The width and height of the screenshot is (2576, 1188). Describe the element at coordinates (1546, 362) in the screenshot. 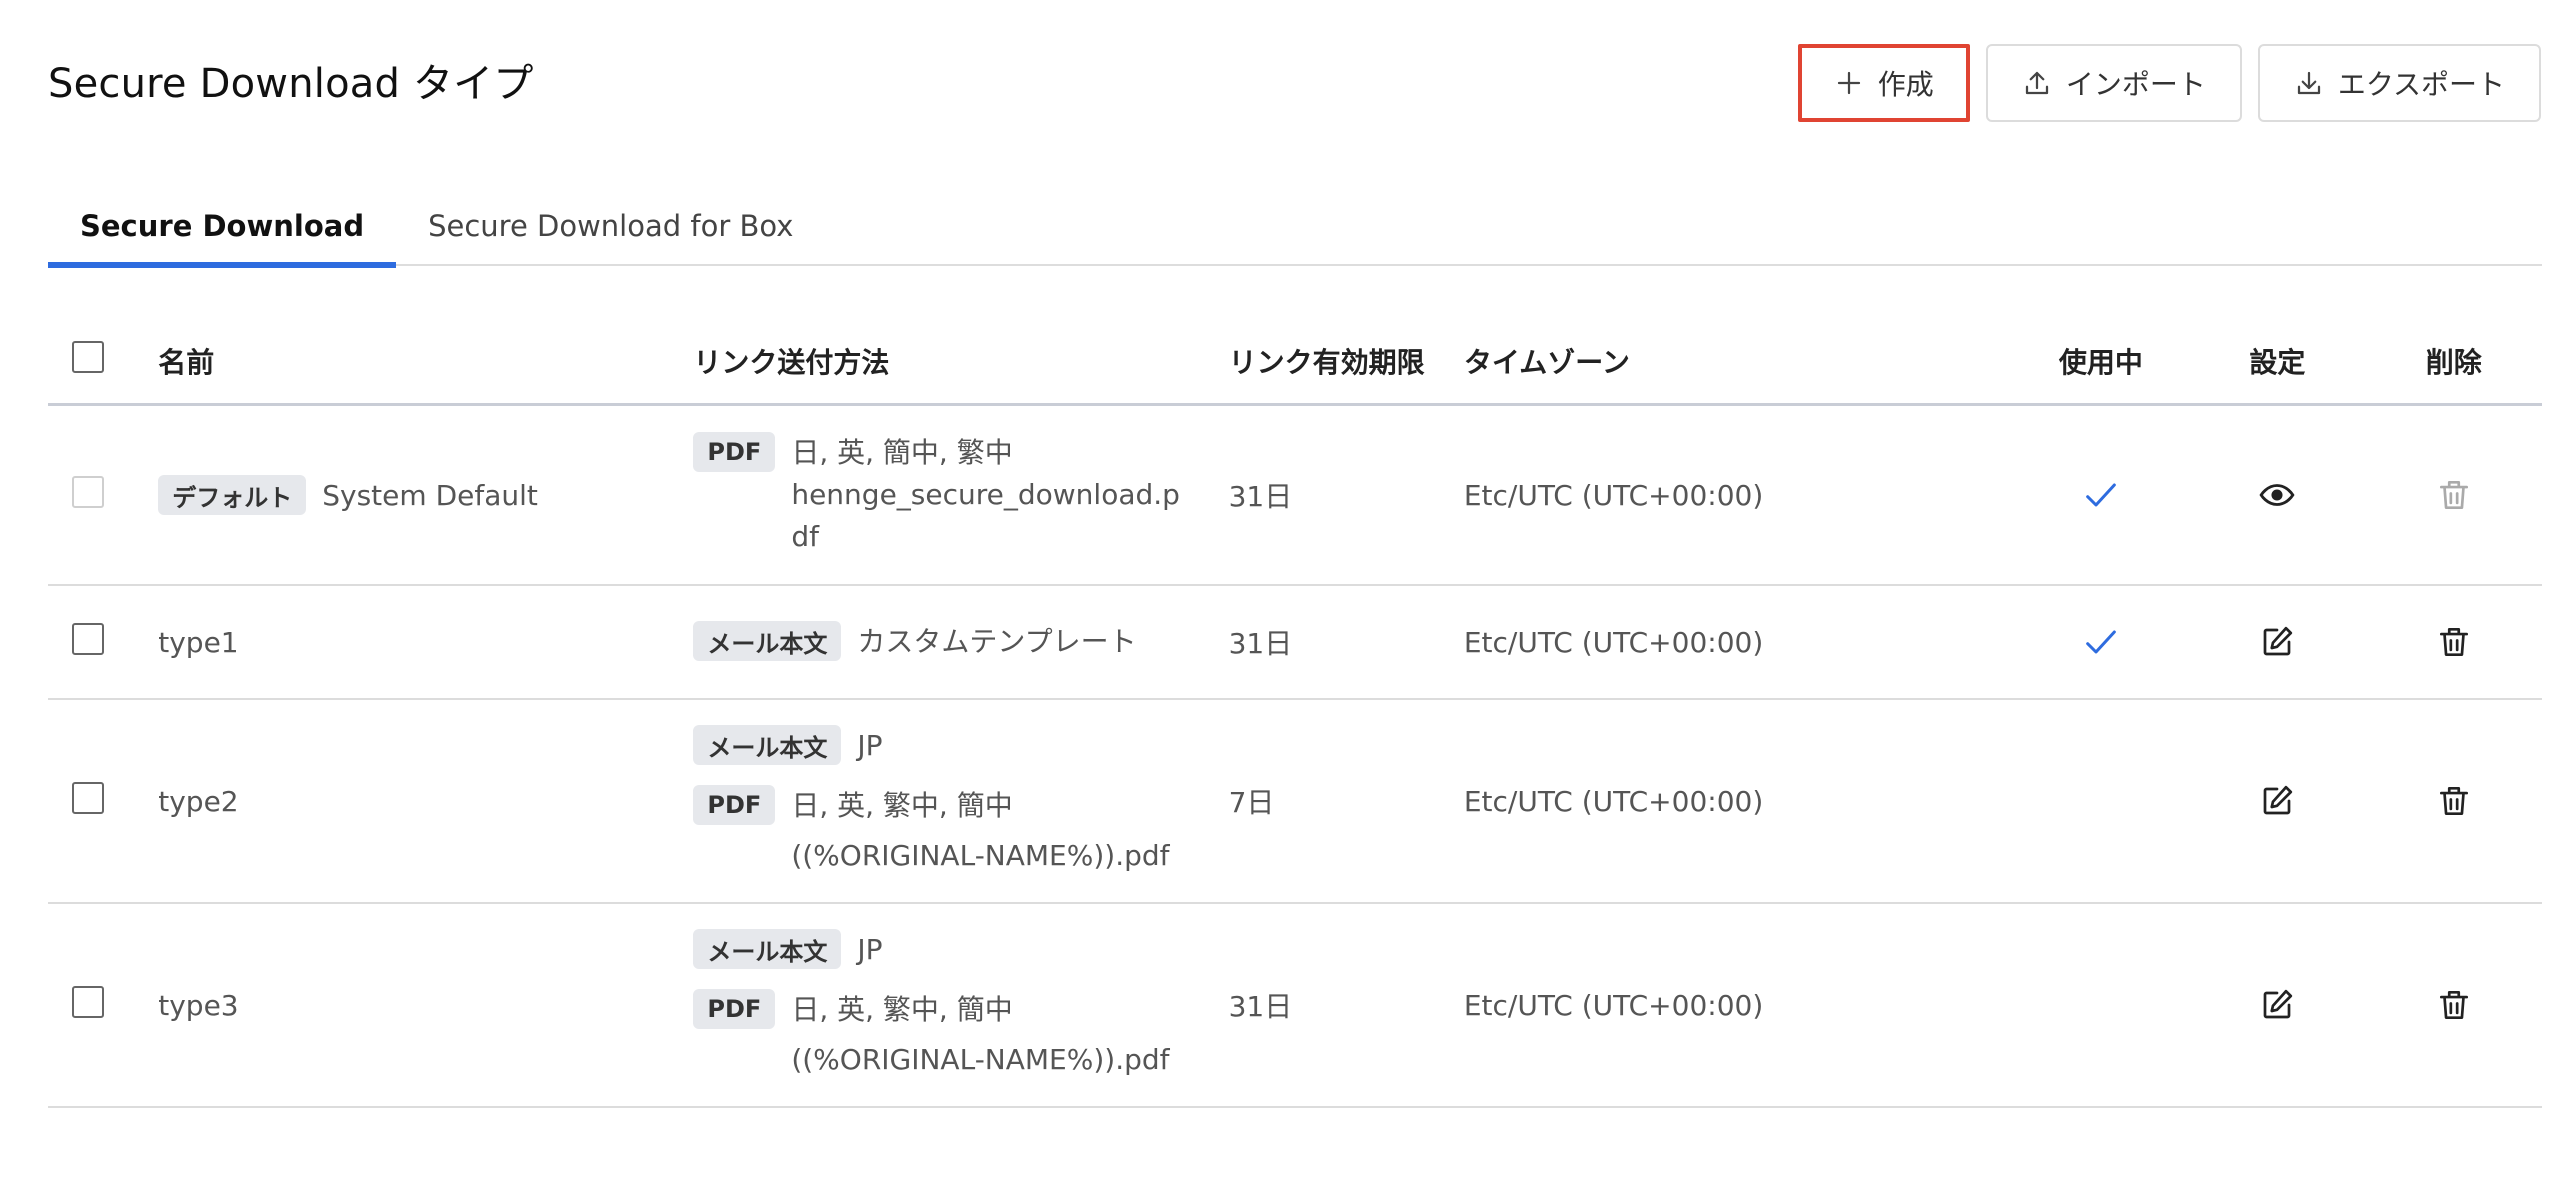

I see `header-timezone: タイムゾーン` at that location.